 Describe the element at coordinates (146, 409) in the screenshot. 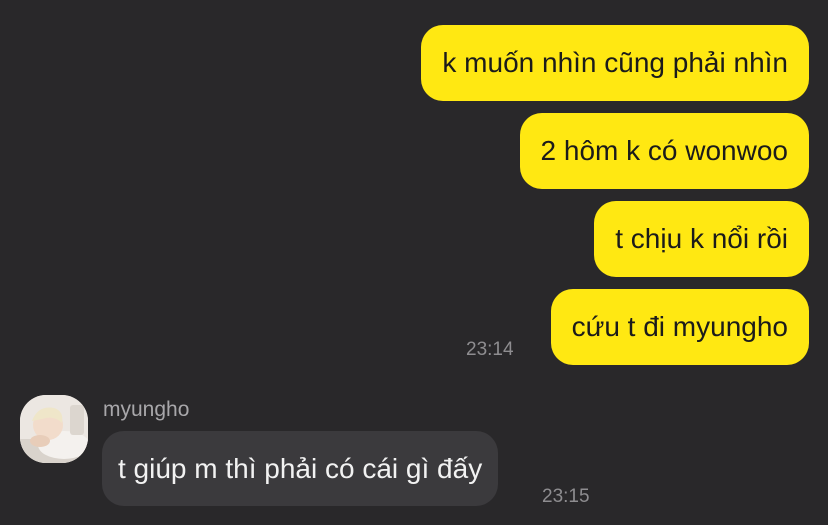

I see `sender-name: myungho` at that location.